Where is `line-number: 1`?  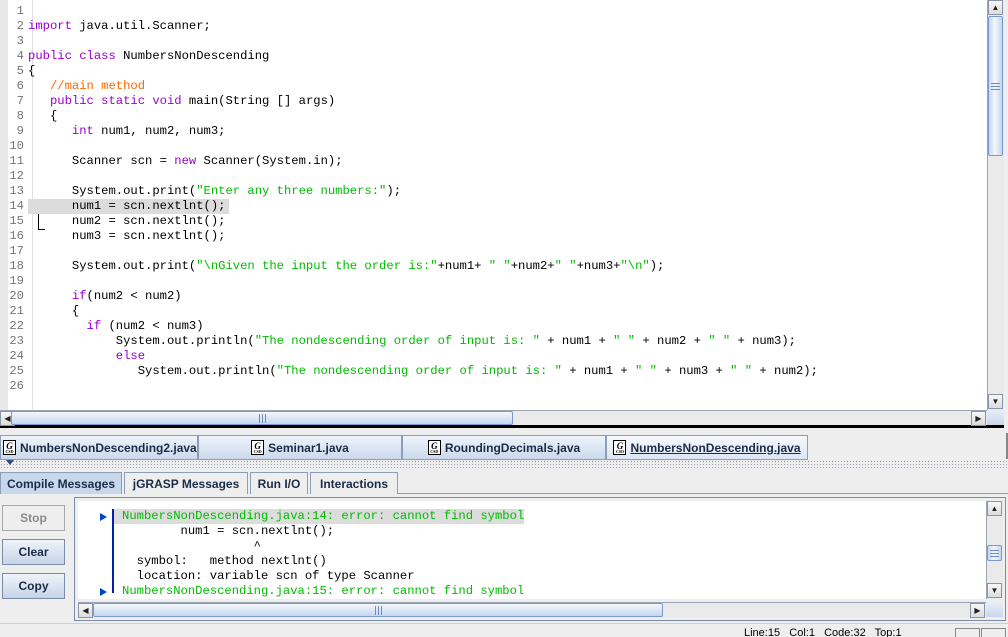
line-number: 1 is located at coordinates (20, 11).